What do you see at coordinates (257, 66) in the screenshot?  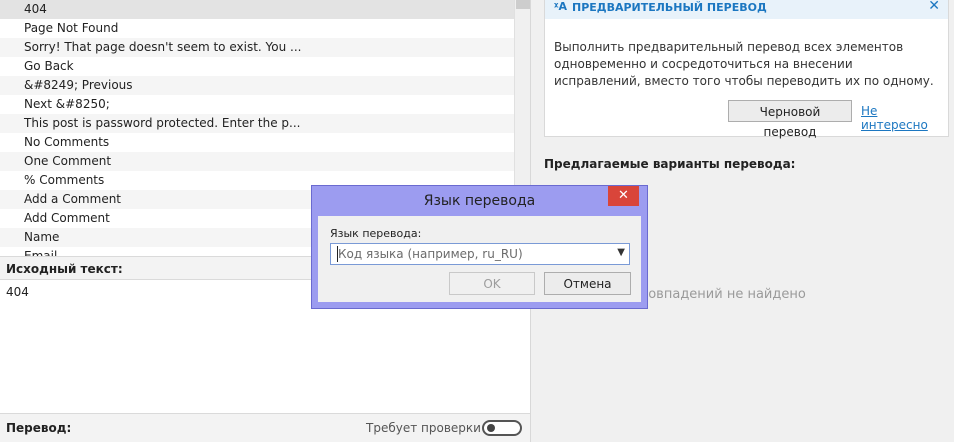 I see `list-item: Go Back` at bounding box center [257, 66].